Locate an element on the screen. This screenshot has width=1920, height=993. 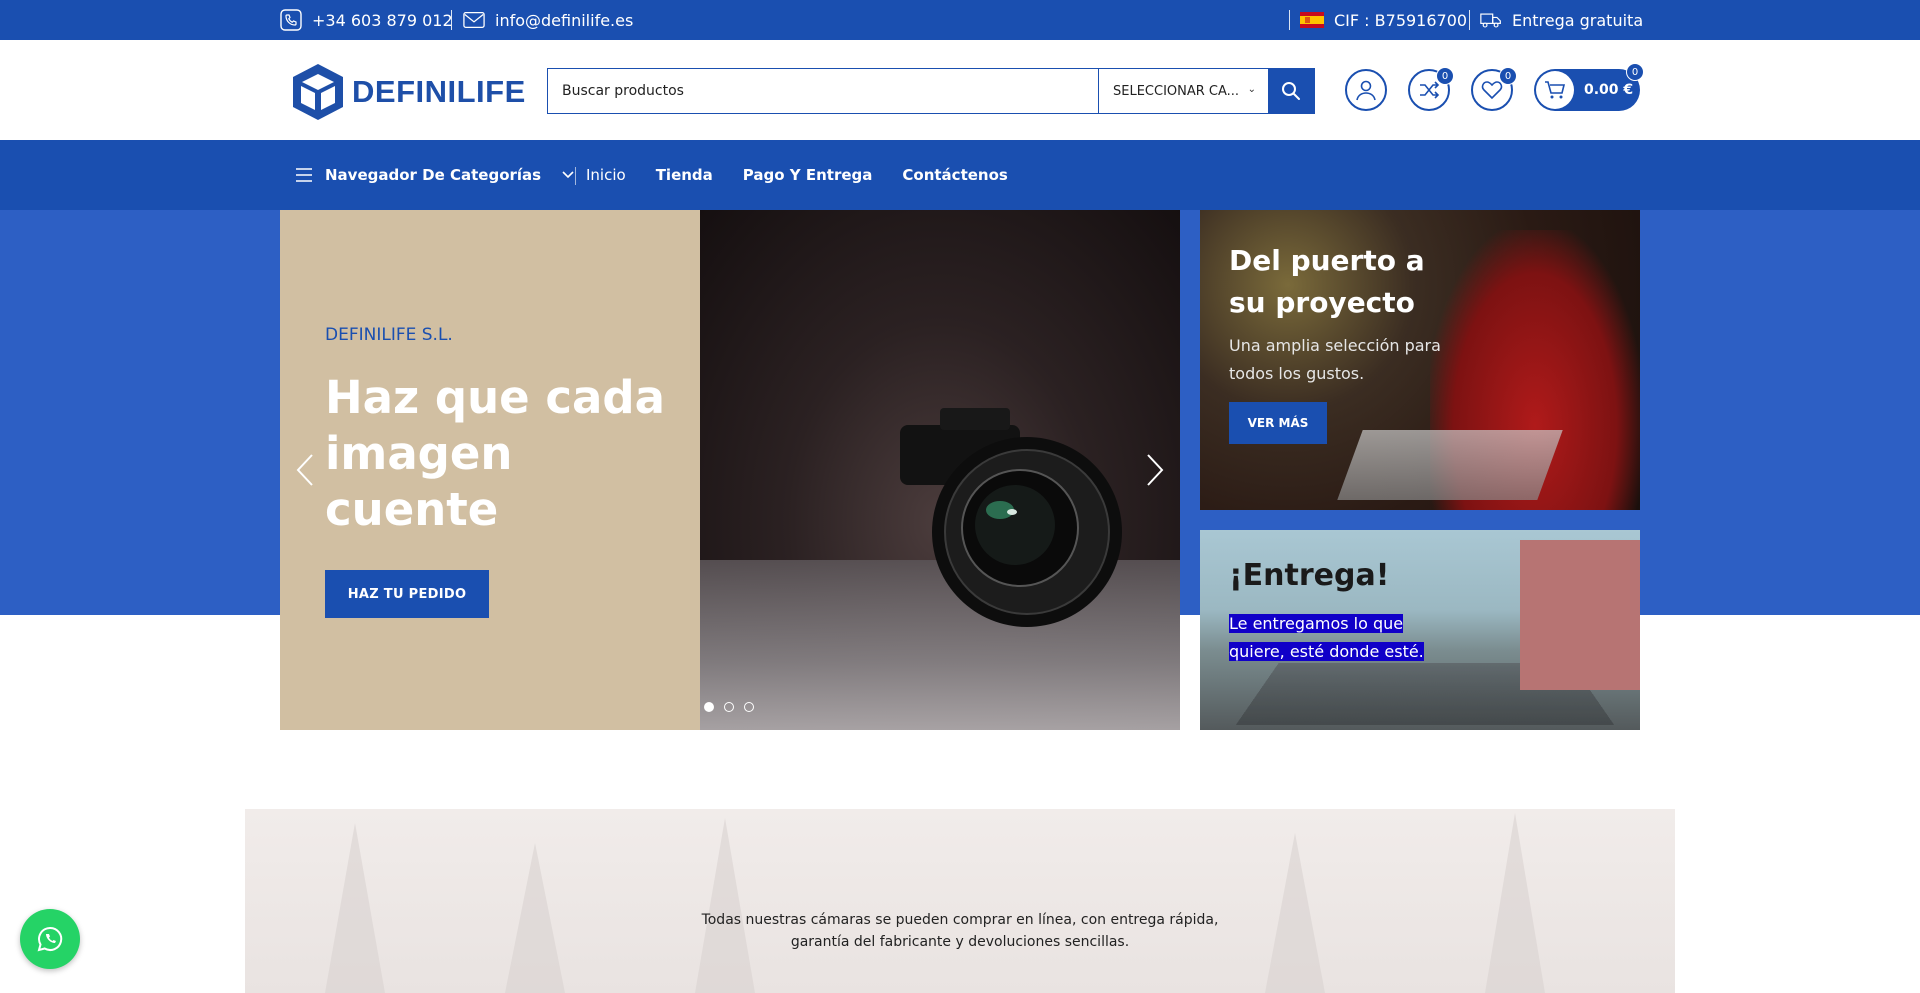
search-icon is located at coordinates (1291, 91).